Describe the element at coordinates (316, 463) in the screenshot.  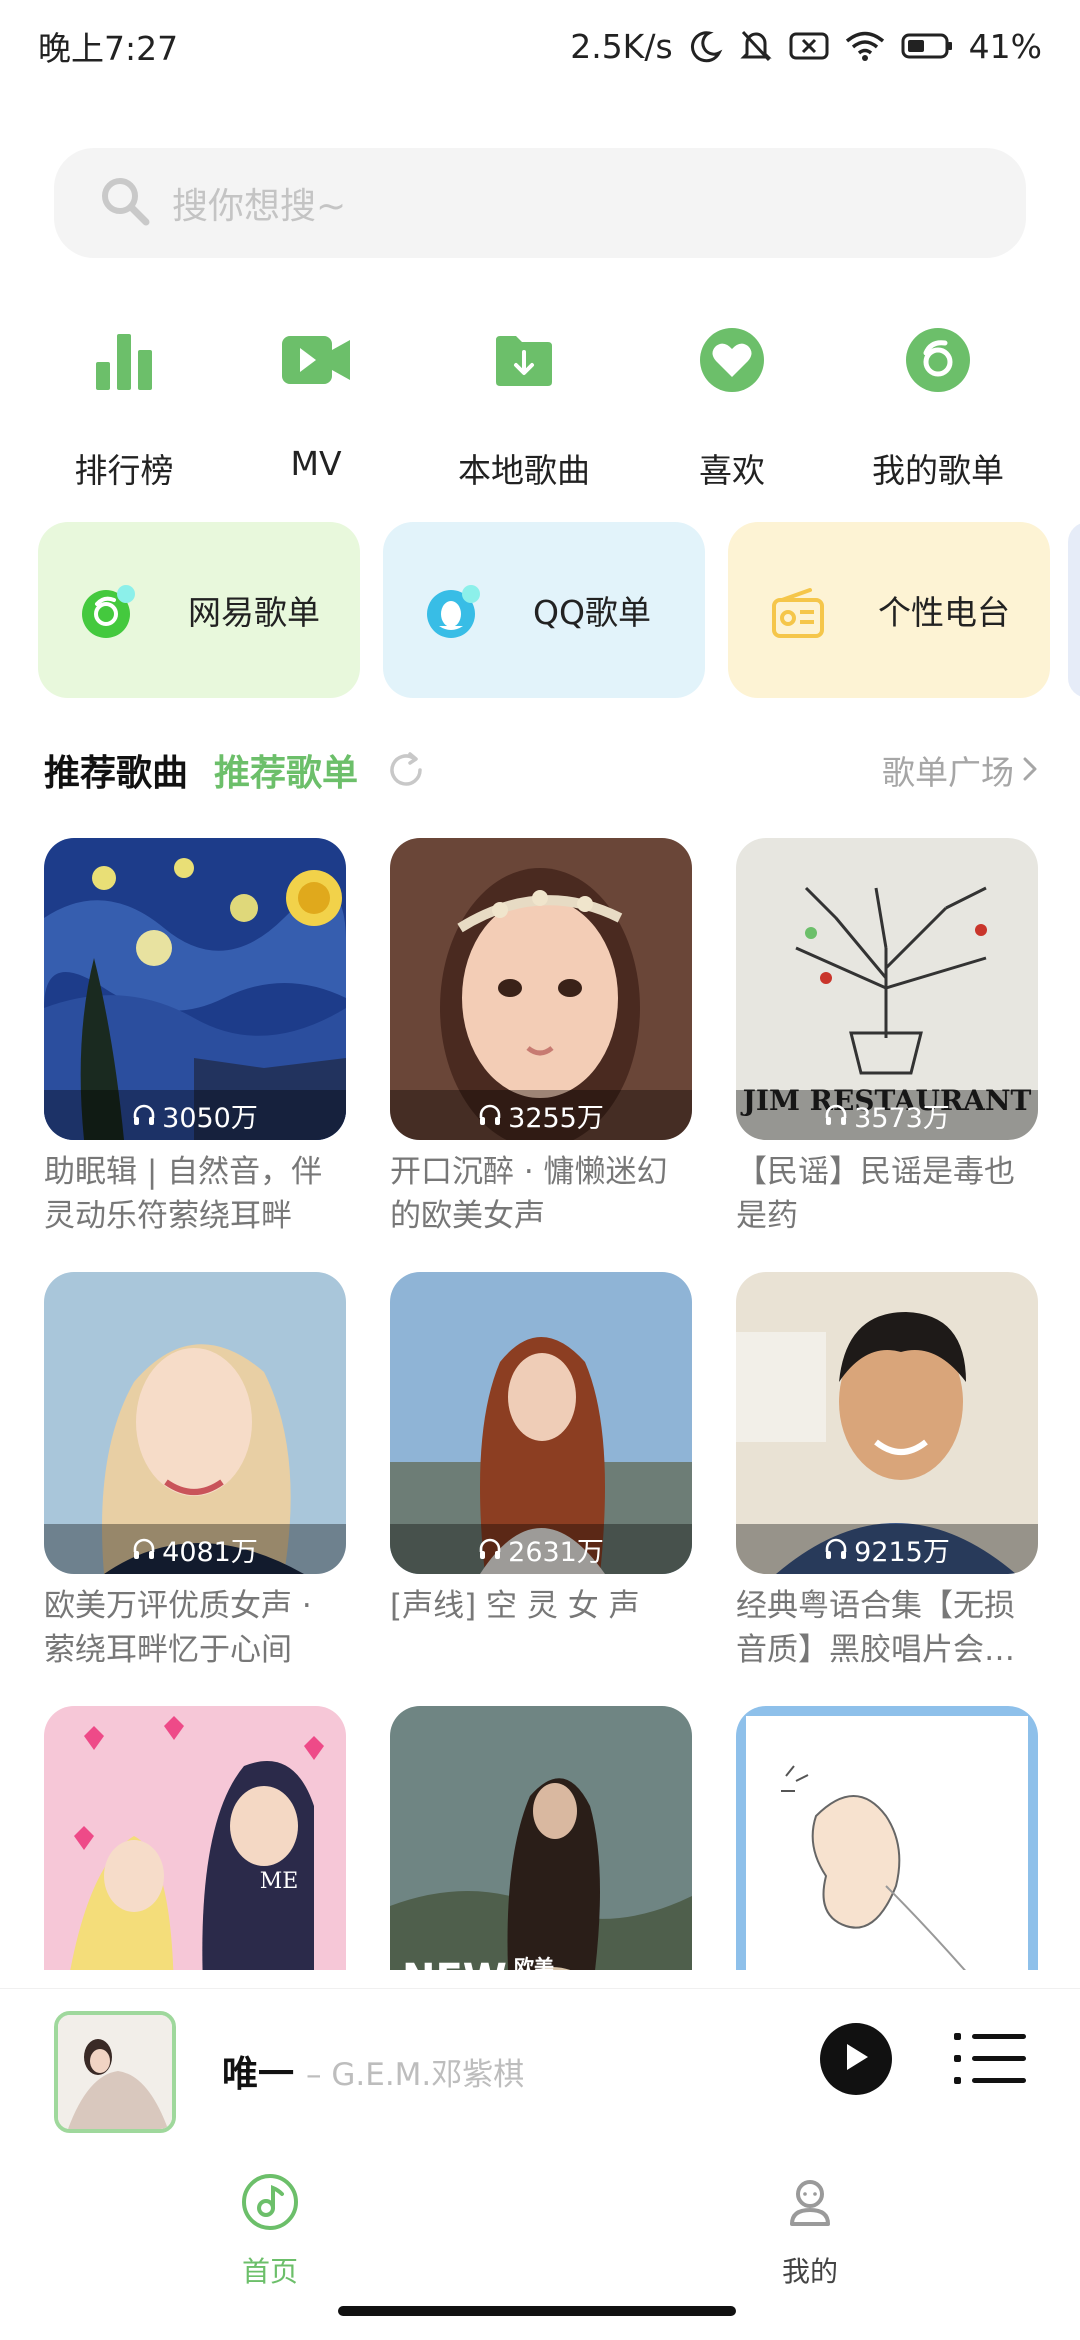
I see `quick-item-label: MV` at that location.